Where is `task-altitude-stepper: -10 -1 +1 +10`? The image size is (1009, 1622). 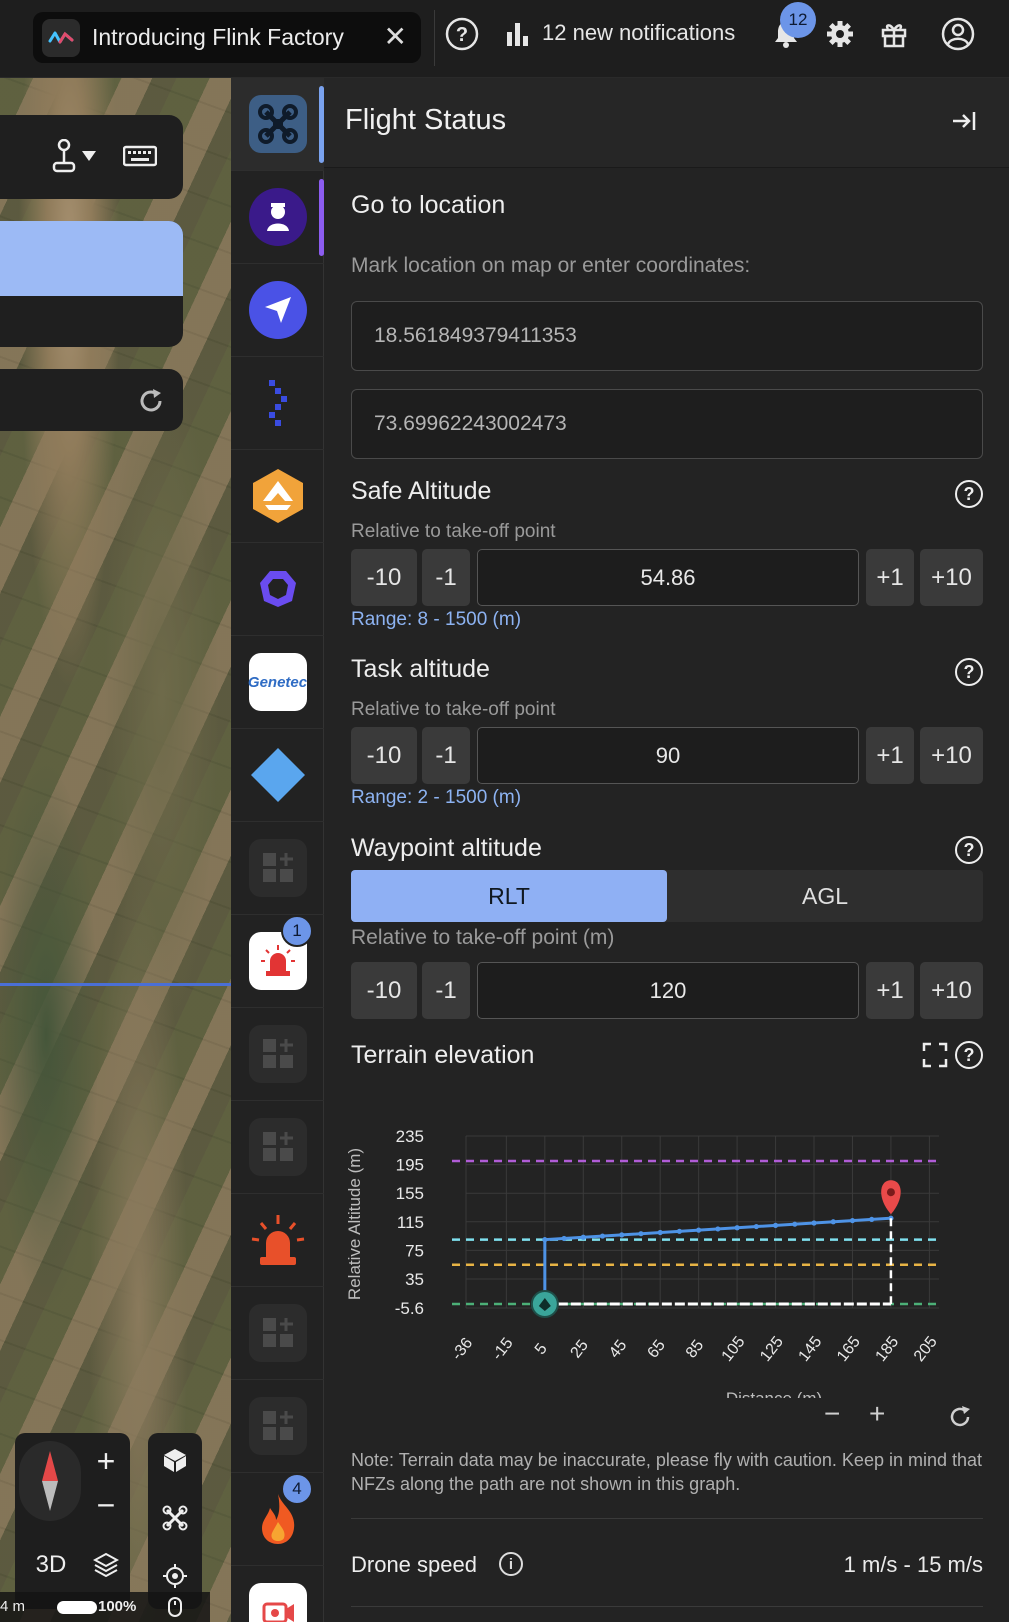
task-altitude-stepper: -10 -1 +1 +10 is located at coordinates (667, 755).